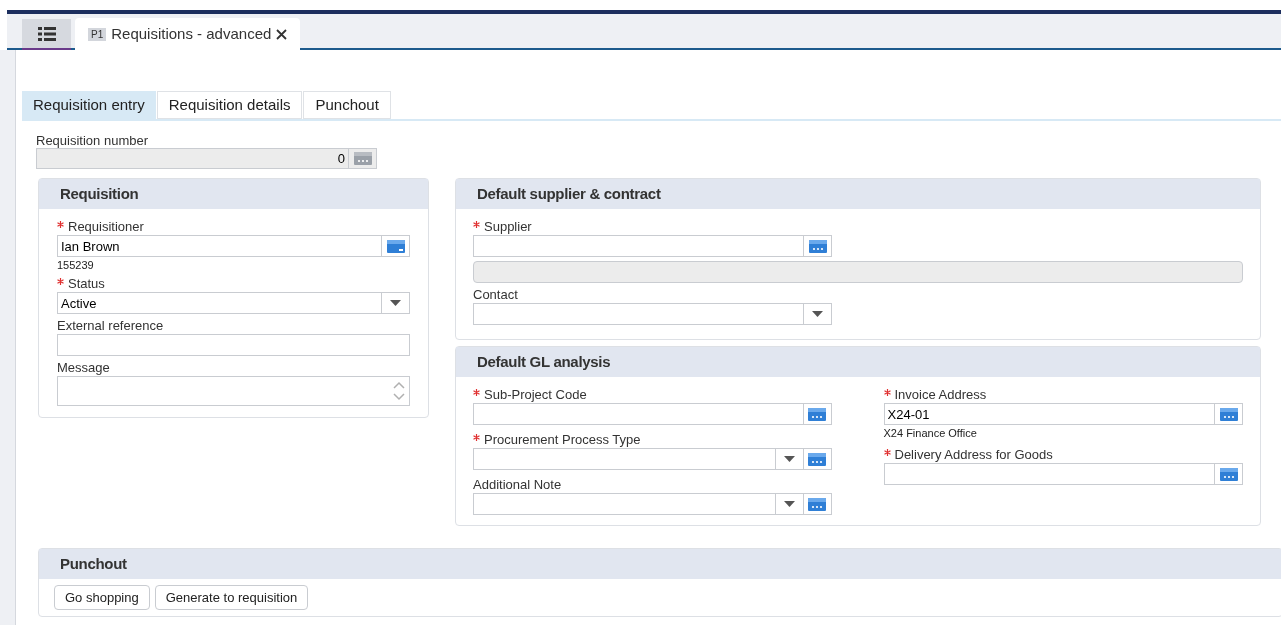 The width and height of the screenshot is (1281, 625). I want to click on tab-badge: P1, so click(97, 34).